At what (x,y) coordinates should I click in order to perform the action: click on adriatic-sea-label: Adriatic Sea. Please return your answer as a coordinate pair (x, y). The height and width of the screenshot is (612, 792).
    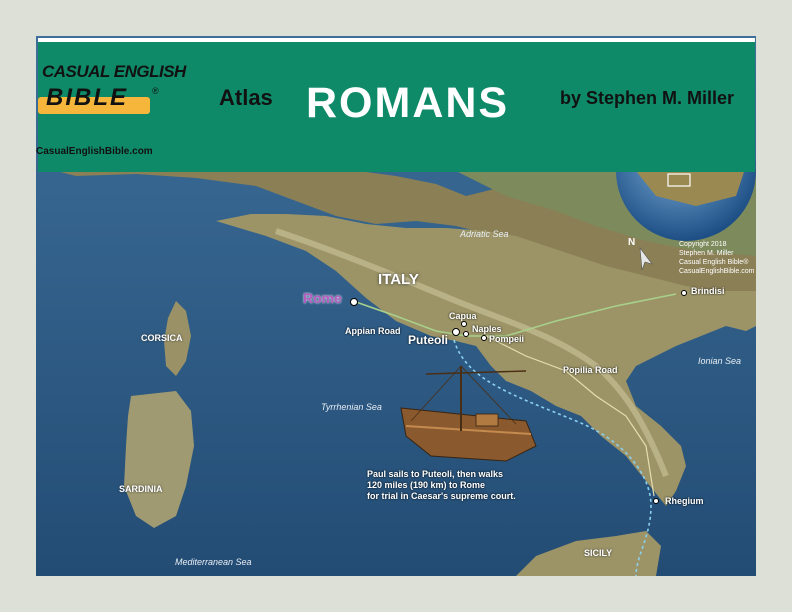
    Looking at the image, I should click on (484, 234).